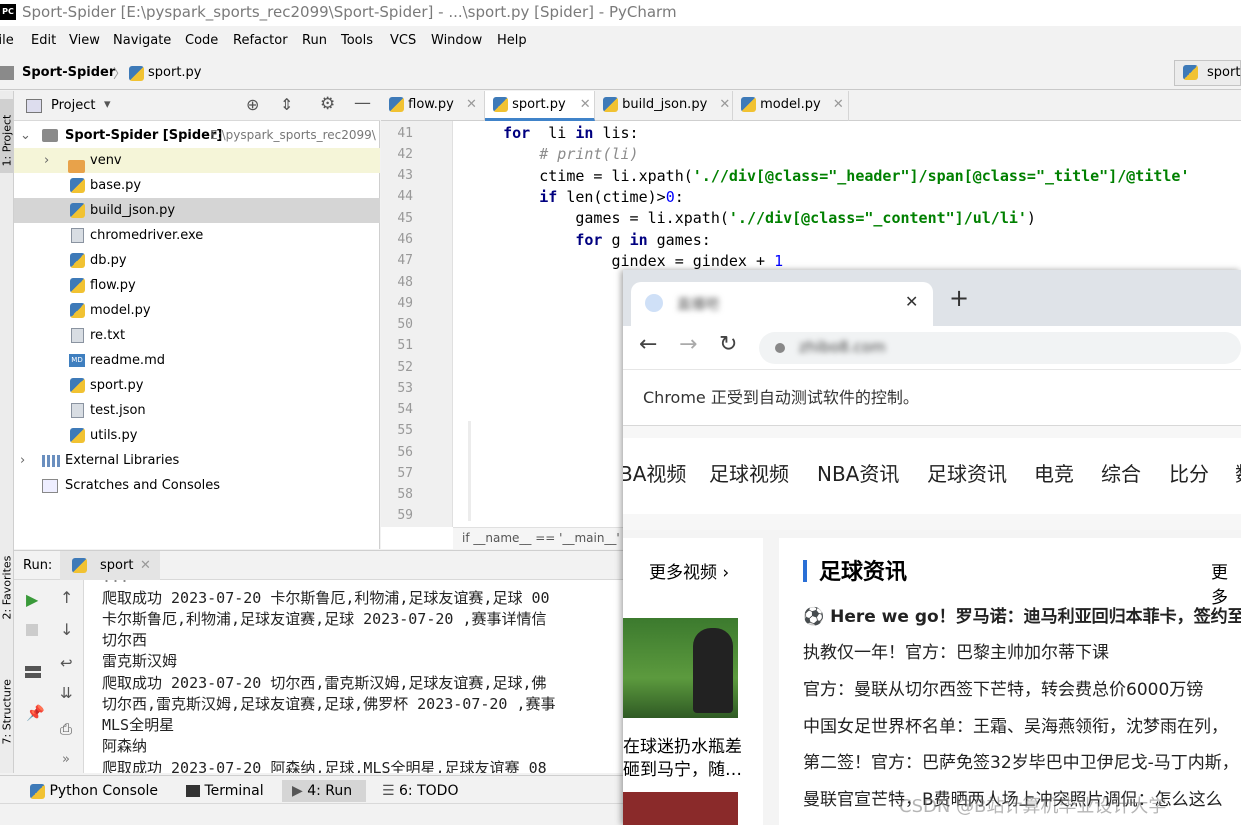  Describe the element at coordinates (66, 629) in the screenshot. I see `down-arrow-icon: ↓` at that location.